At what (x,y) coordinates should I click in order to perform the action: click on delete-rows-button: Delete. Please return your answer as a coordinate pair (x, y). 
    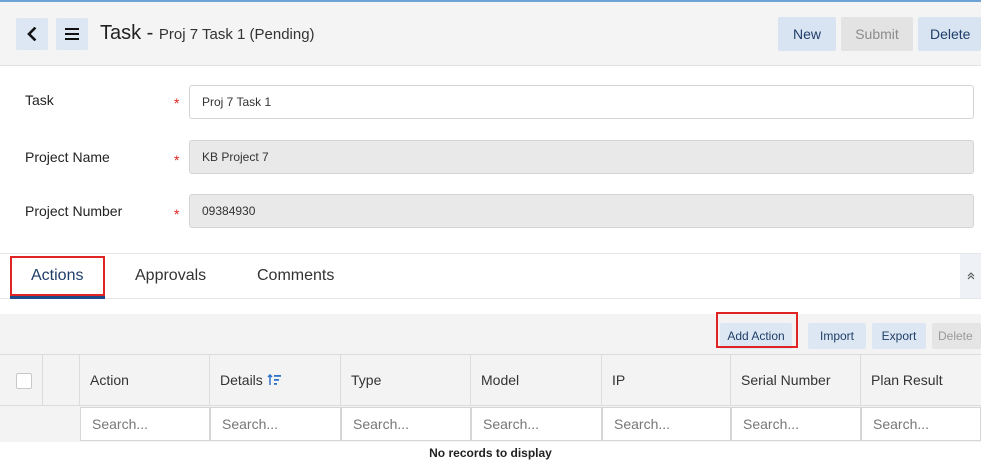
    Looking at the image, I should click on (956, 336).